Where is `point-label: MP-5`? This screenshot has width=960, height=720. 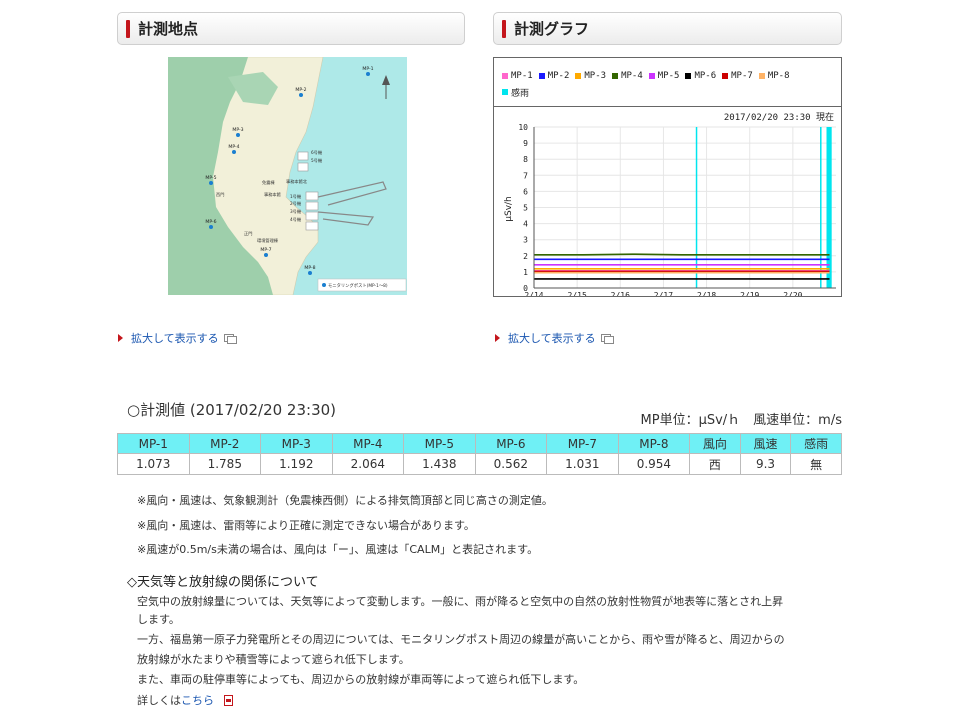
point-label: MP-5 is located at coordinates (210, 178).